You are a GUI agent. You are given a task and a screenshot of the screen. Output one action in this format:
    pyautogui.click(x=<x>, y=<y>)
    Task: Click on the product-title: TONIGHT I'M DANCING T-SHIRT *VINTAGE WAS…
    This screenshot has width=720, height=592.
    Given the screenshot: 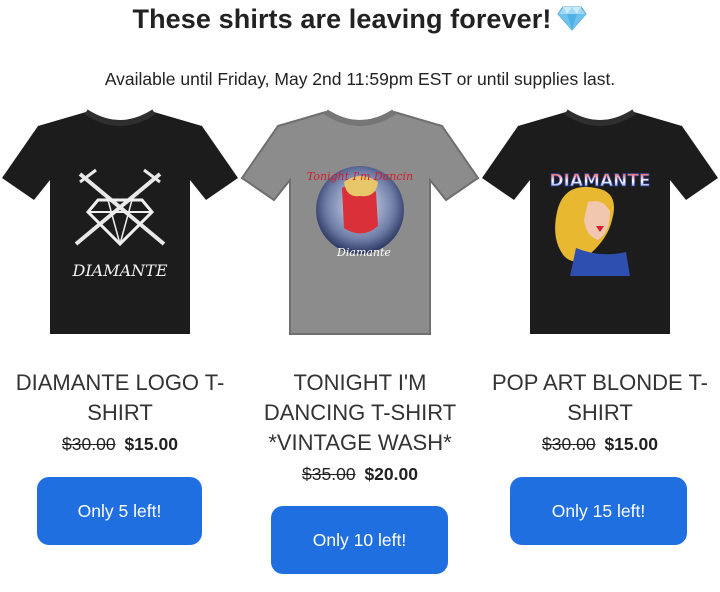 What is the action you would take?
    pyautogui.click(x=360, y=413)
    